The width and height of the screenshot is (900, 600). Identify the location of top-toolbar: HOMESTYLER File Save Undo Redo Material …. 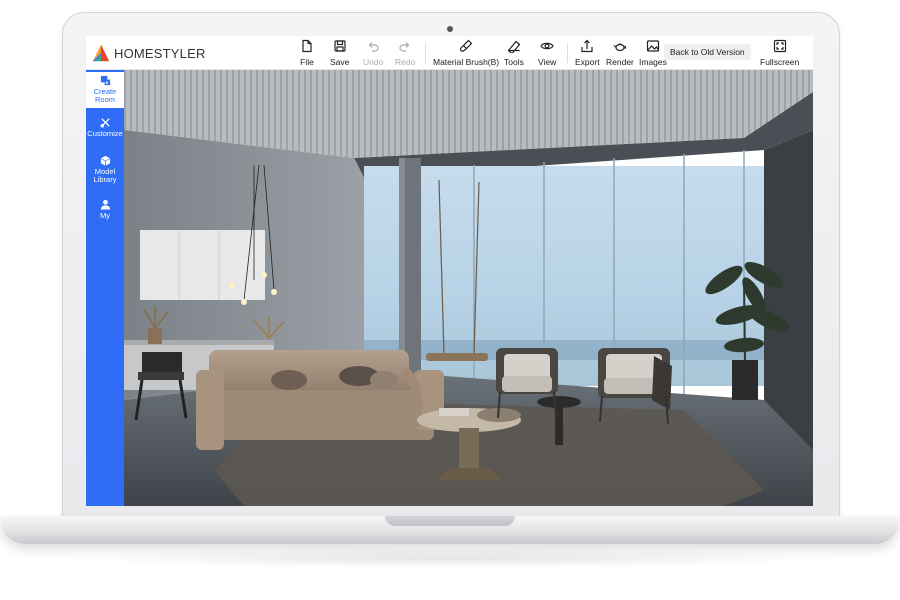
(449, 53).